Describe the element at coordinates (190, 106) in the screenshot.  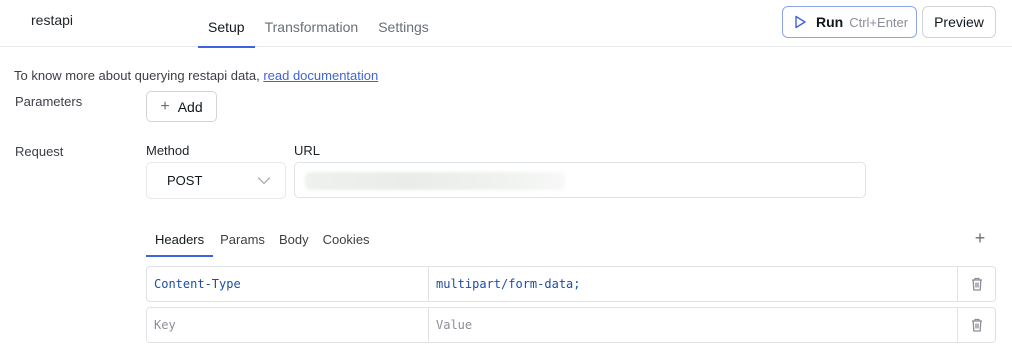
I see `add-parameter-label: Add` at that location.